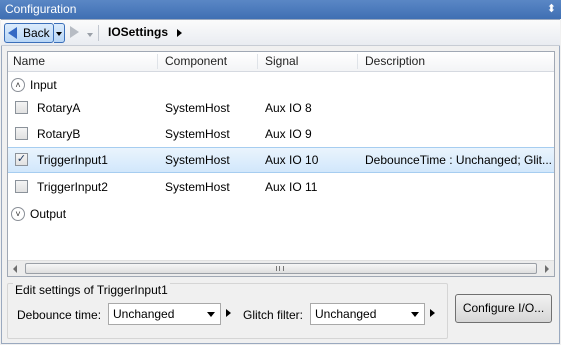  I want to click on cell-signal: Aux IO 11, so click(291, 187).